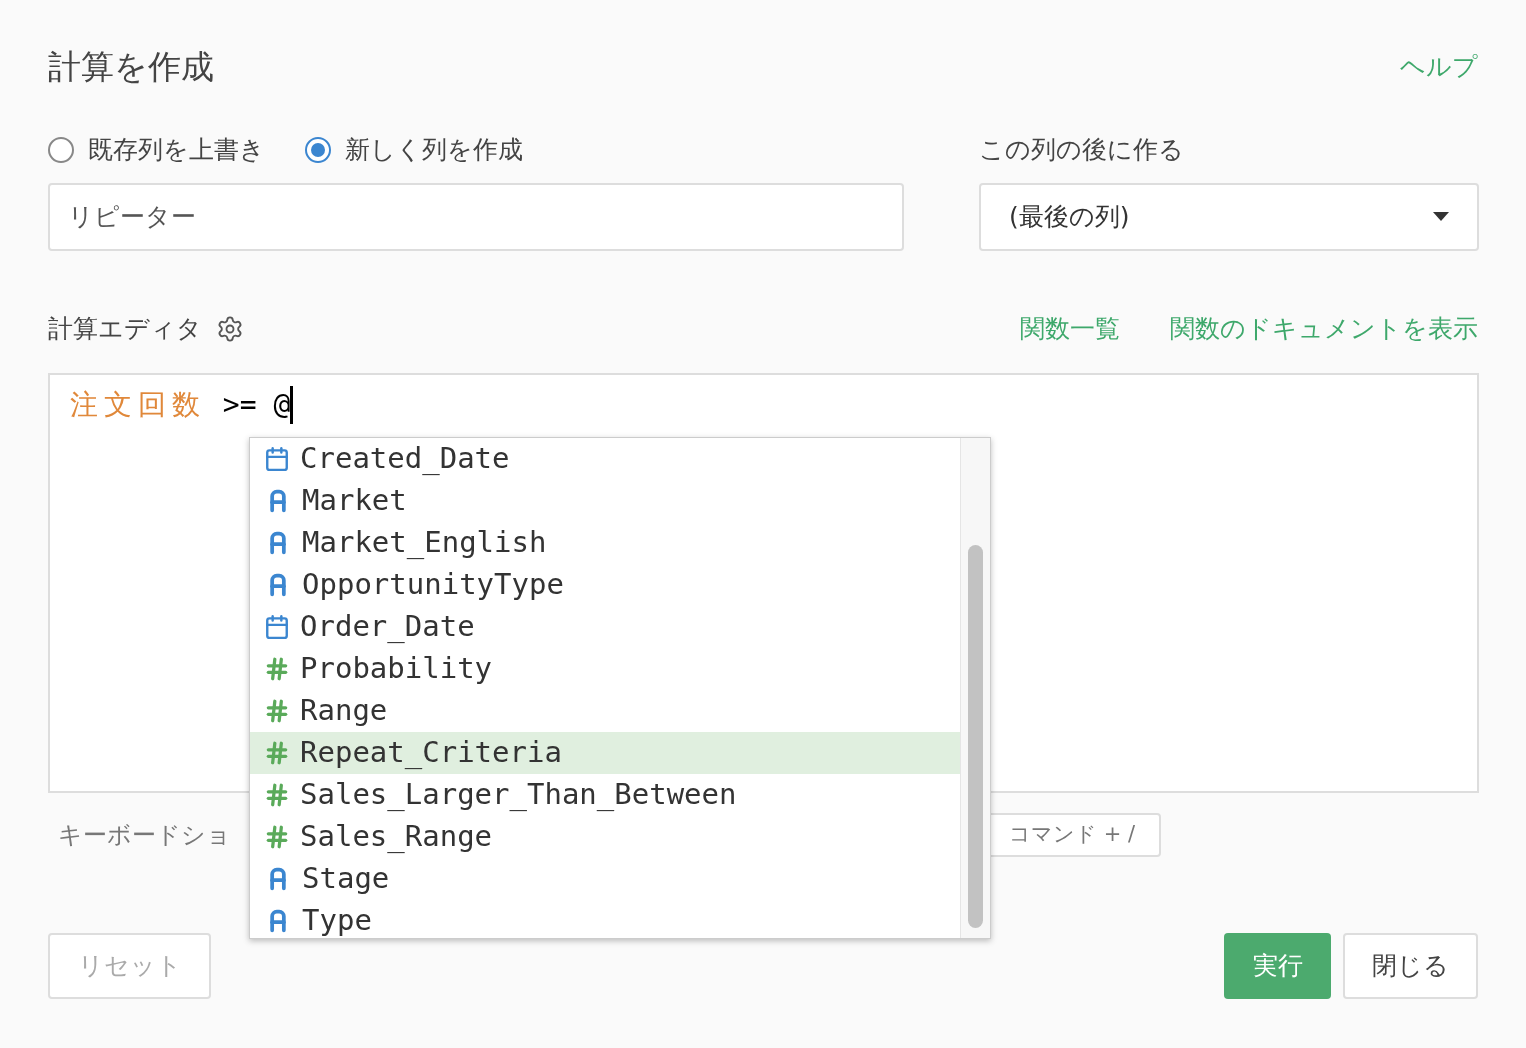 Image resolution: width=1526 pixels, height=1048 pixels. Describe the element at coordinates (138, 404) in the screenshot. I see `column-token: 注文回数` at that location.